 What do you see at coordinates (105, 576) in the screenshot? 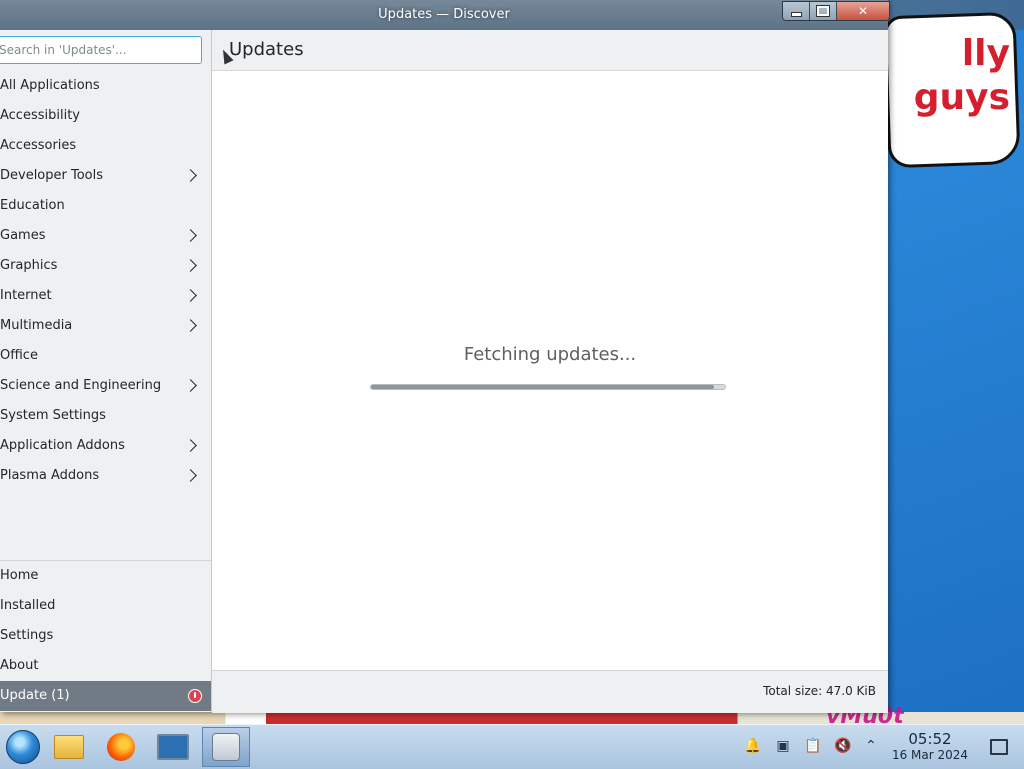
I see `sidebar-item-home: Home` at bounding box center [105, 576].